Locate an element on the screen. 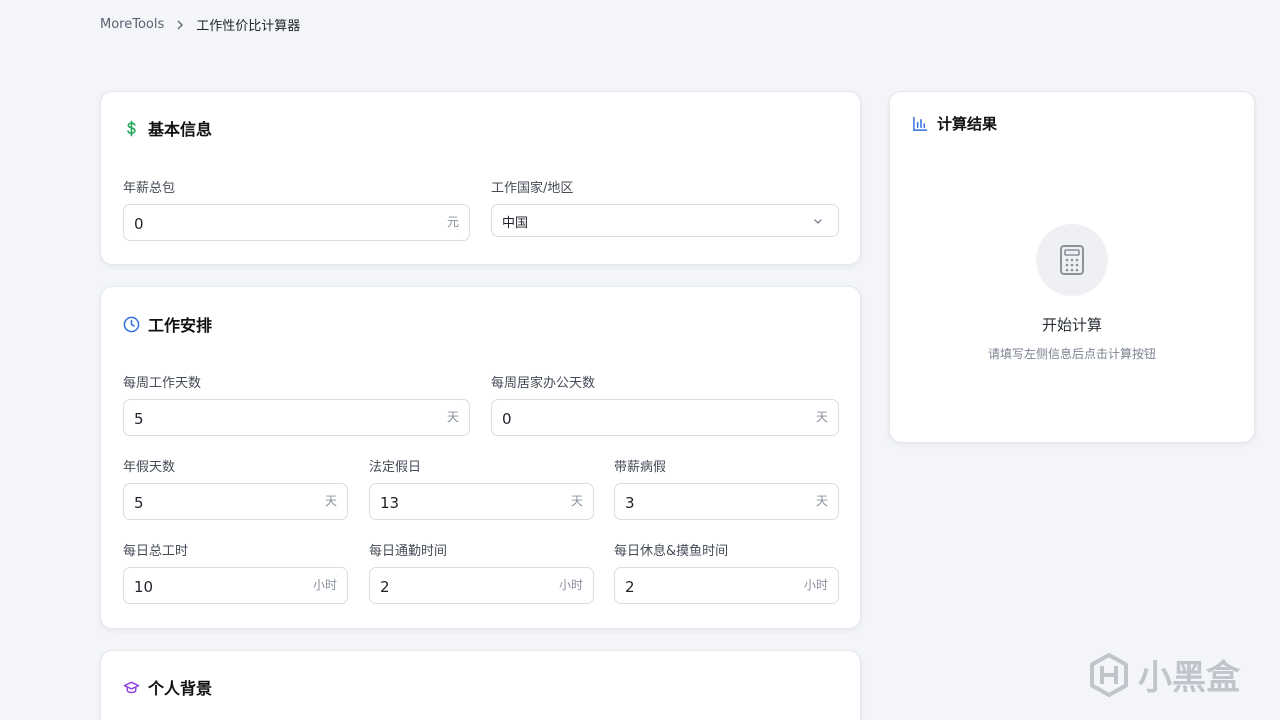  country-label: 工作国家/地区 is located at coordinates (532, 188).